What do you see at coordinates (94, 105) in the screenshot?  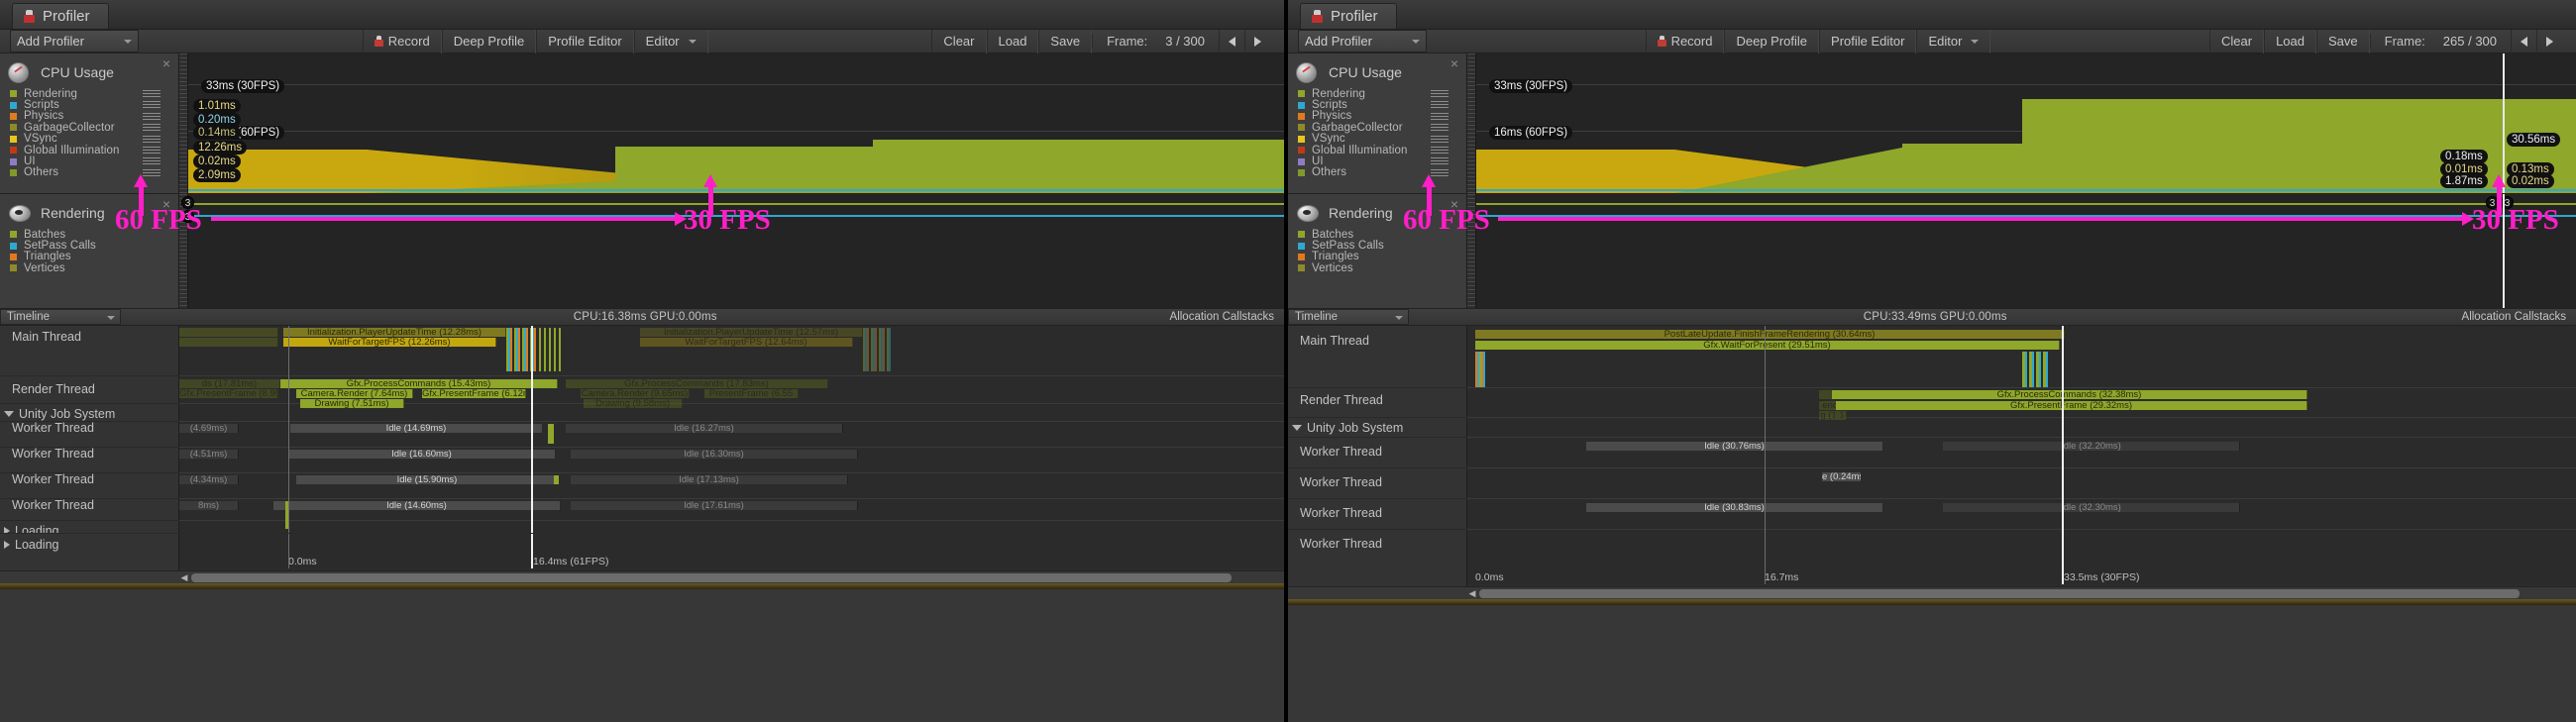 I see `legend-item-scripts: Scripts` at bounding box center [94, 105].